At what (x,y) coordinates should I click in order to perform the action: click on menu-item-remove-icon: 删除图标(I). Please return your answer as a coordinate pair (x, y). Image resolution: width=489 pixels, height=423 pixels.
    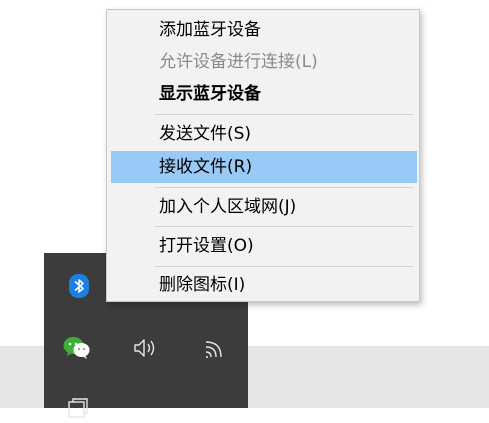
    Looking at the image, I should click on (264, 285).